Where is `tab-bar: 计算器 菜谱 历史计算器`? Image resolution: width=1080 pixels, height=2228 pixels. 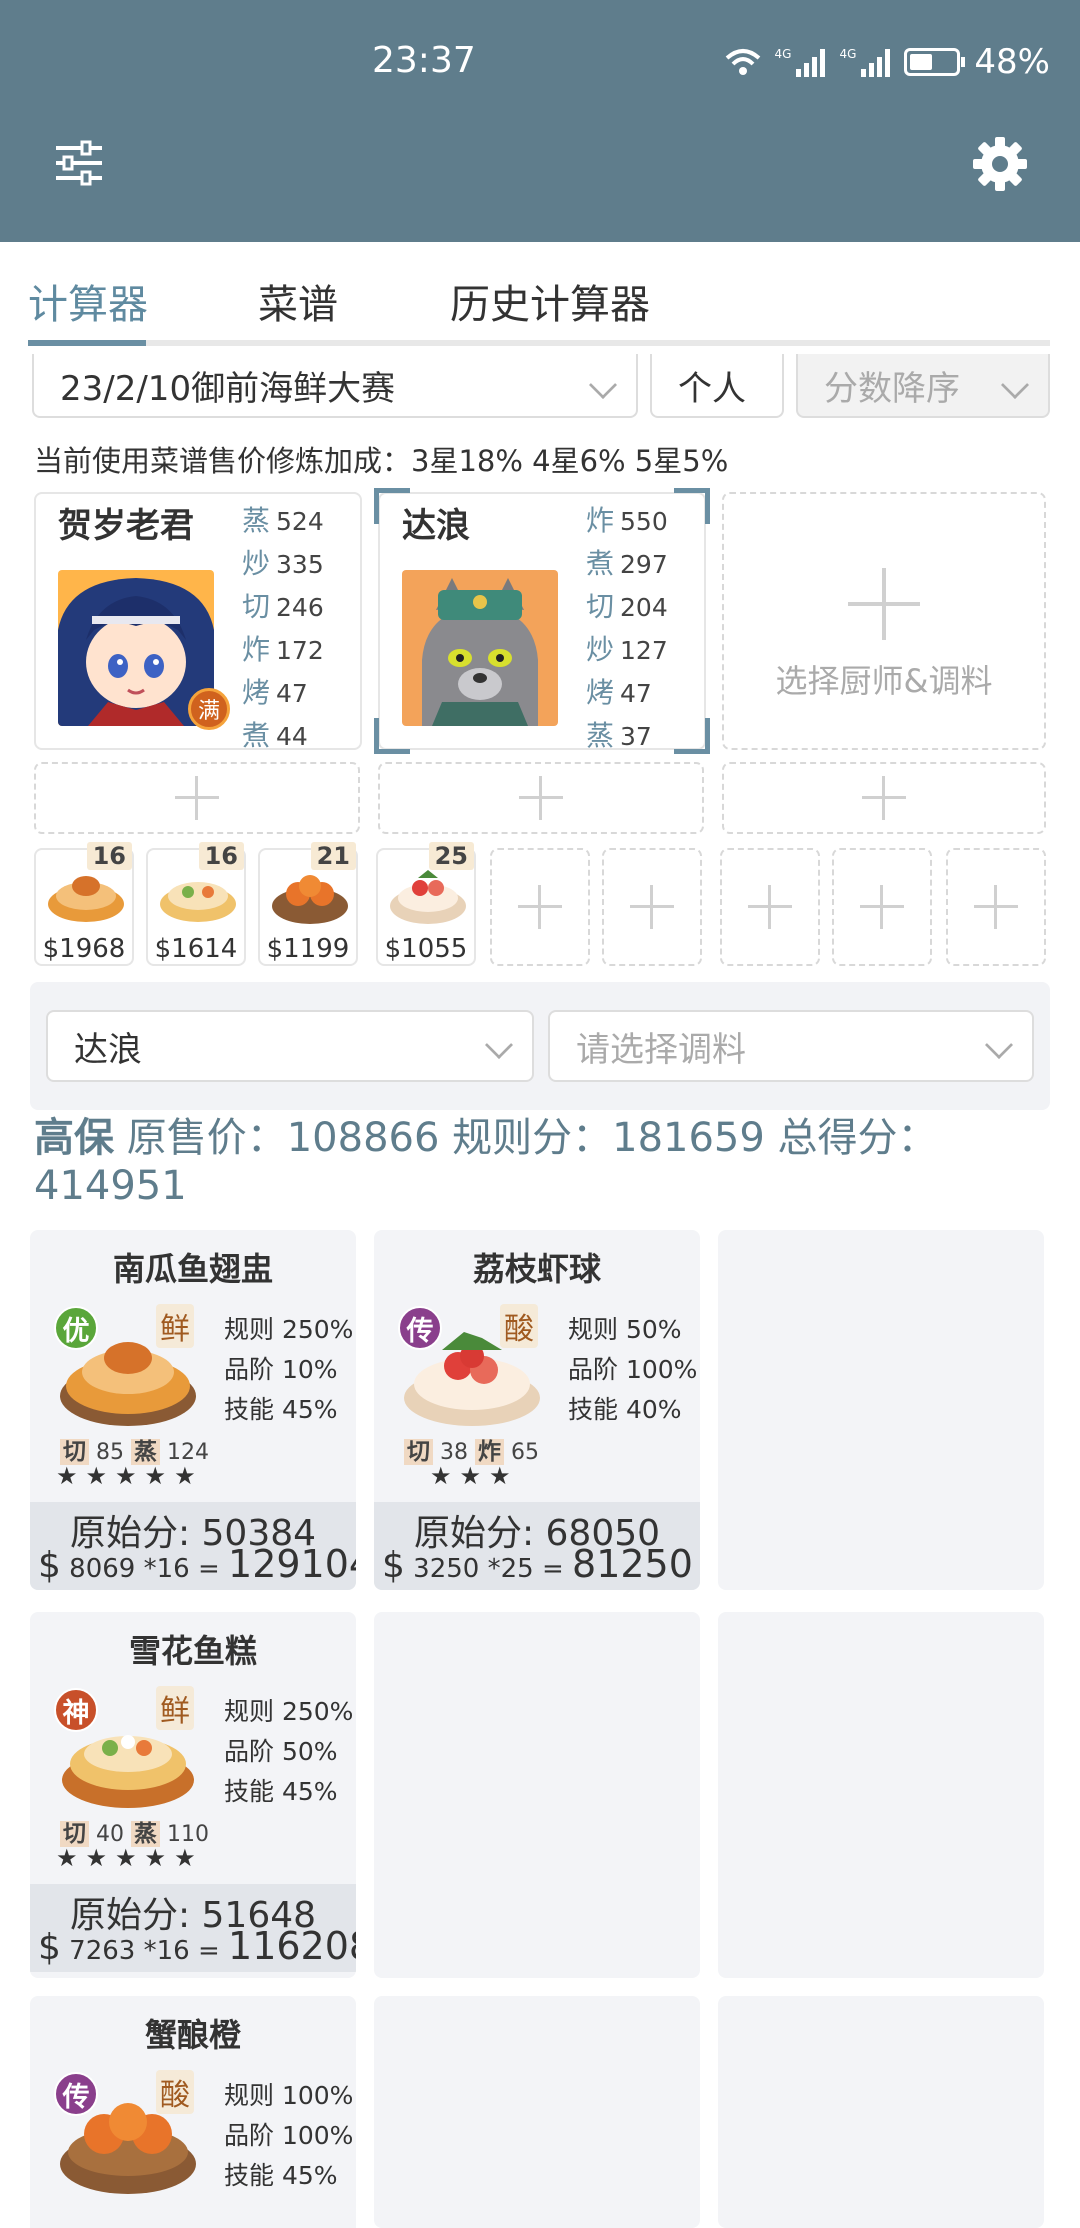
tab-bar: 计算器 菜谱 历史计算器 is located at coordinates (540, 296).